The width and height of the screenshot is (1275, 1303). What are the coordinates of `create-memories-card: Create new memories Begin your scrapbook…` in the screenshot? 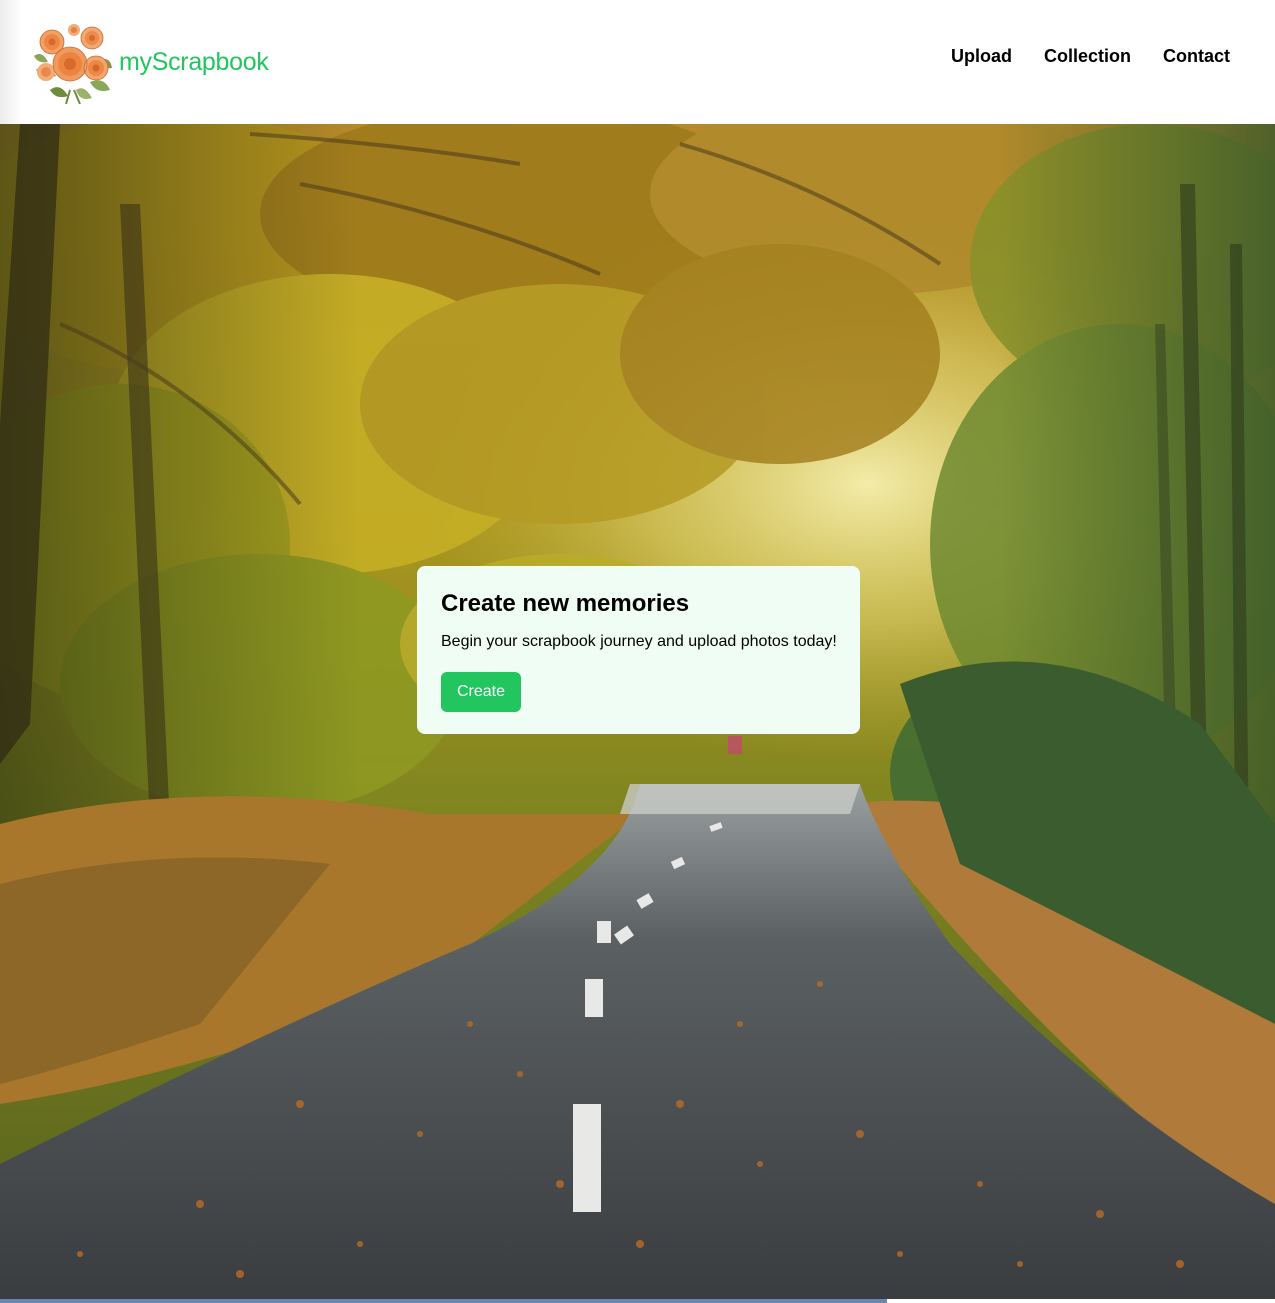 It's located at (638, 650).